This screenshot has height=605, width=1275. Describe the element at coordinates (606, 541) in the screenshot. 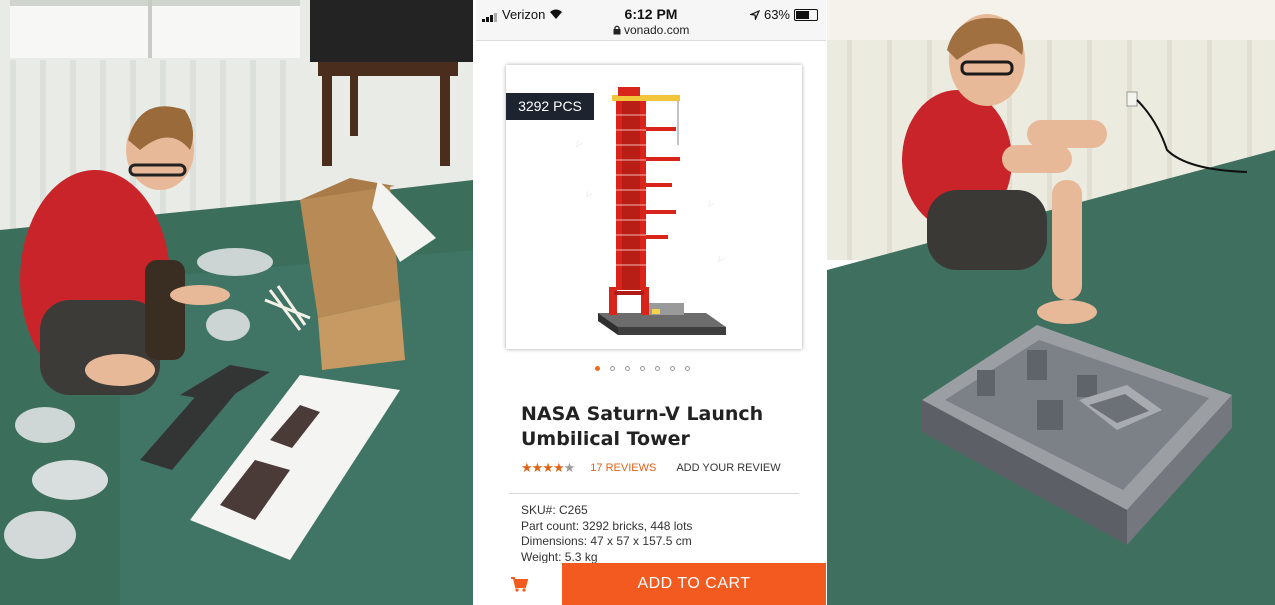

I see `spec-dimensions: Dimensions: 47 x 57 x 157.5 cm` at that location.